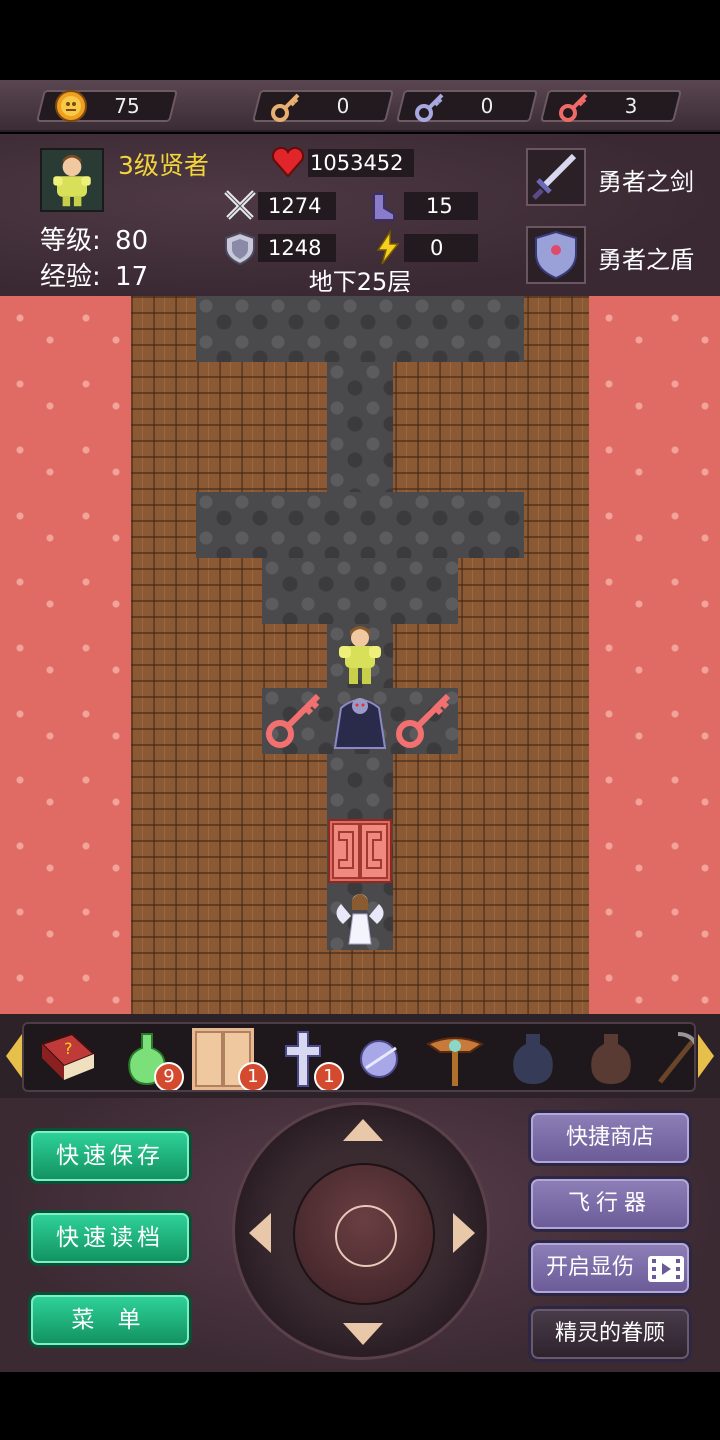 This screenshot has width=720, height=1440. I want to click on exp-row: 经验: 17, so click(94, 274).